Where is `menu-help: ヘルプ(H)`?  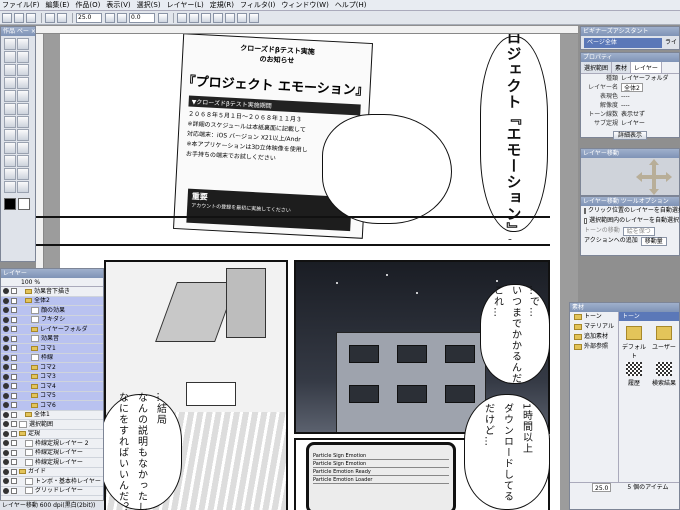
menu-help: ヘルプ(H) is located at coordinates (351, 5).